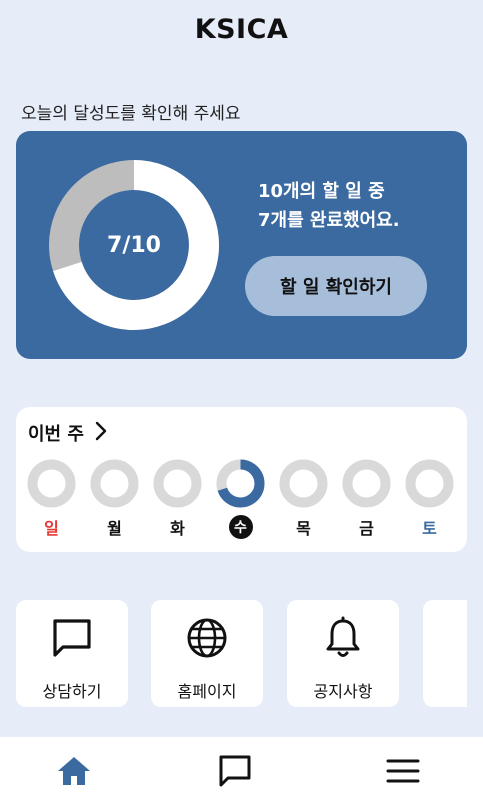 This screenshot has height=804, width=483. Describe the element at coordinates (336, 286) in the screenshot. I see `check-tasks-button: 할 일 확인하기` at that location.